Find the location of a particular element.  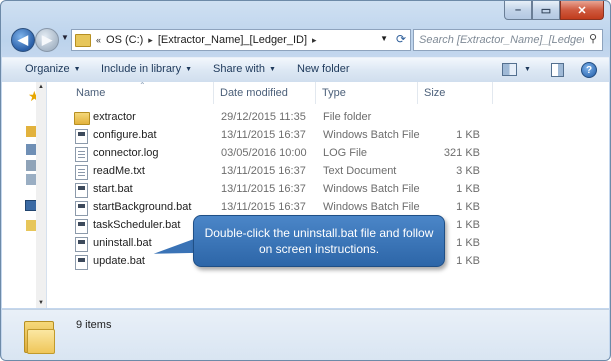

back-button: ◀ is located at coordinates (23, 40).